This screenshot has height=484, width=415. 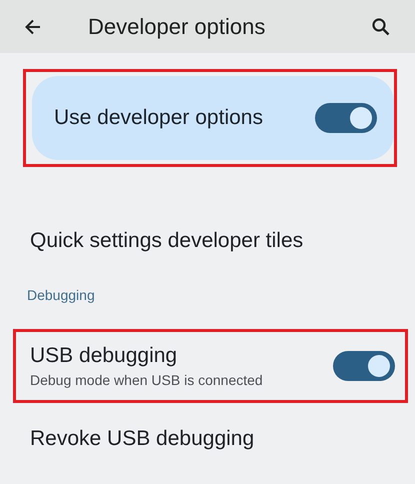 What do you see at coordinates (146, 380) in the screenshot?
I see `setting-summary: Debug mode when USB is connected` at bounding box center [146, 380].